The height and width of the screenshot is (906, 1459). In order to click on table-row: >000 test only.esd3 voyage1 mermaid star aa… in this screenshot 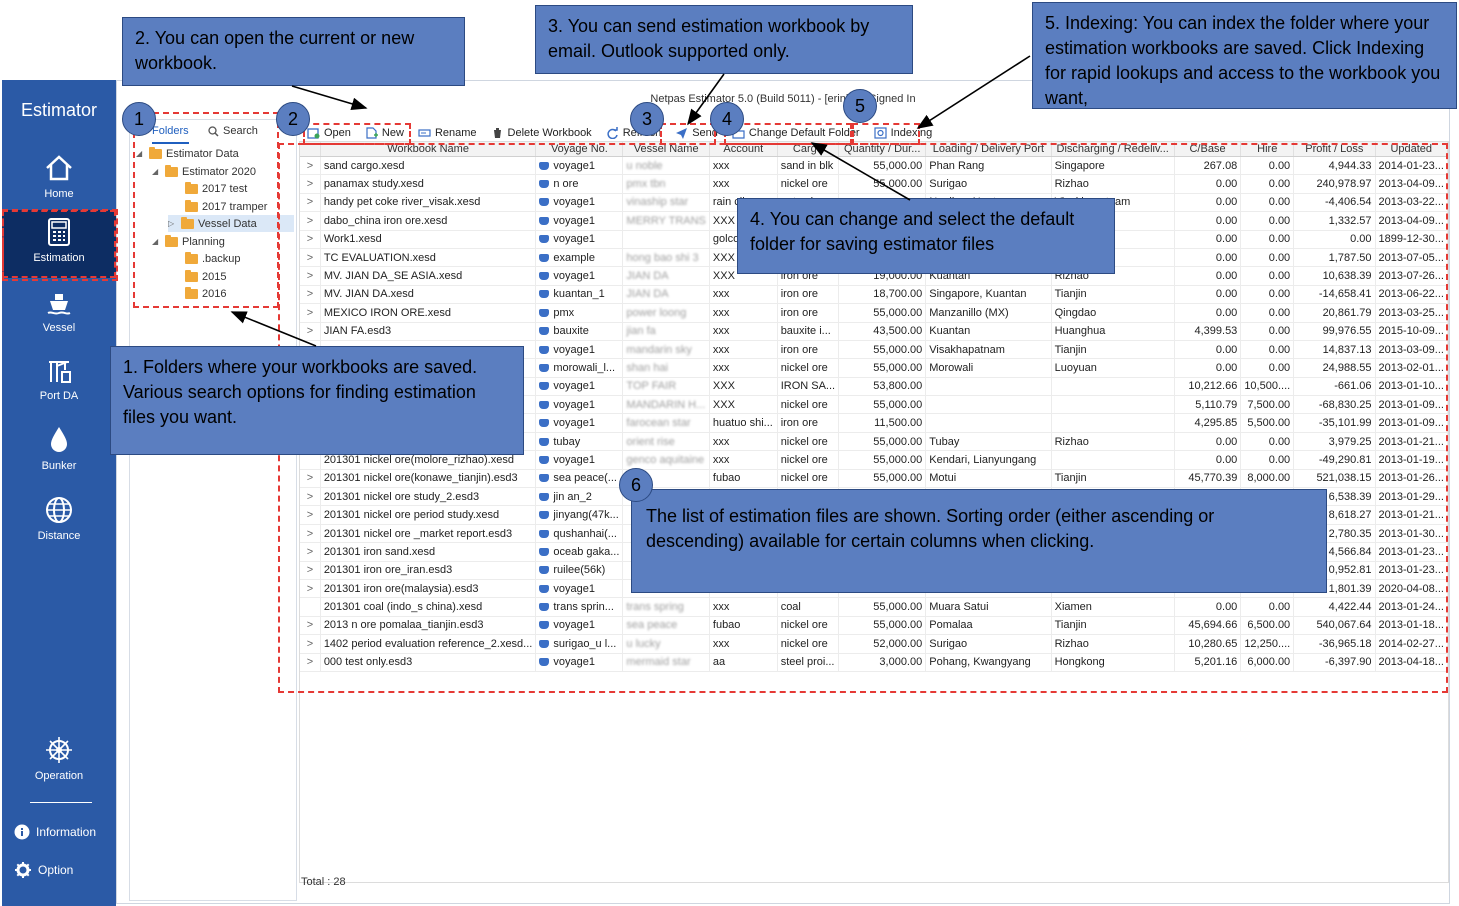, I will do `click(874, 662)`.